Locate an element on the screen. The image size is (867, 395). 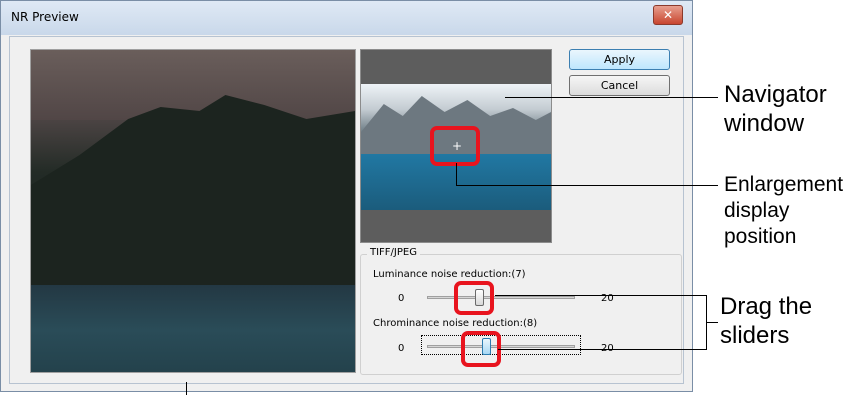
luminance-slider-highlight is located at coordinates (474, 298).